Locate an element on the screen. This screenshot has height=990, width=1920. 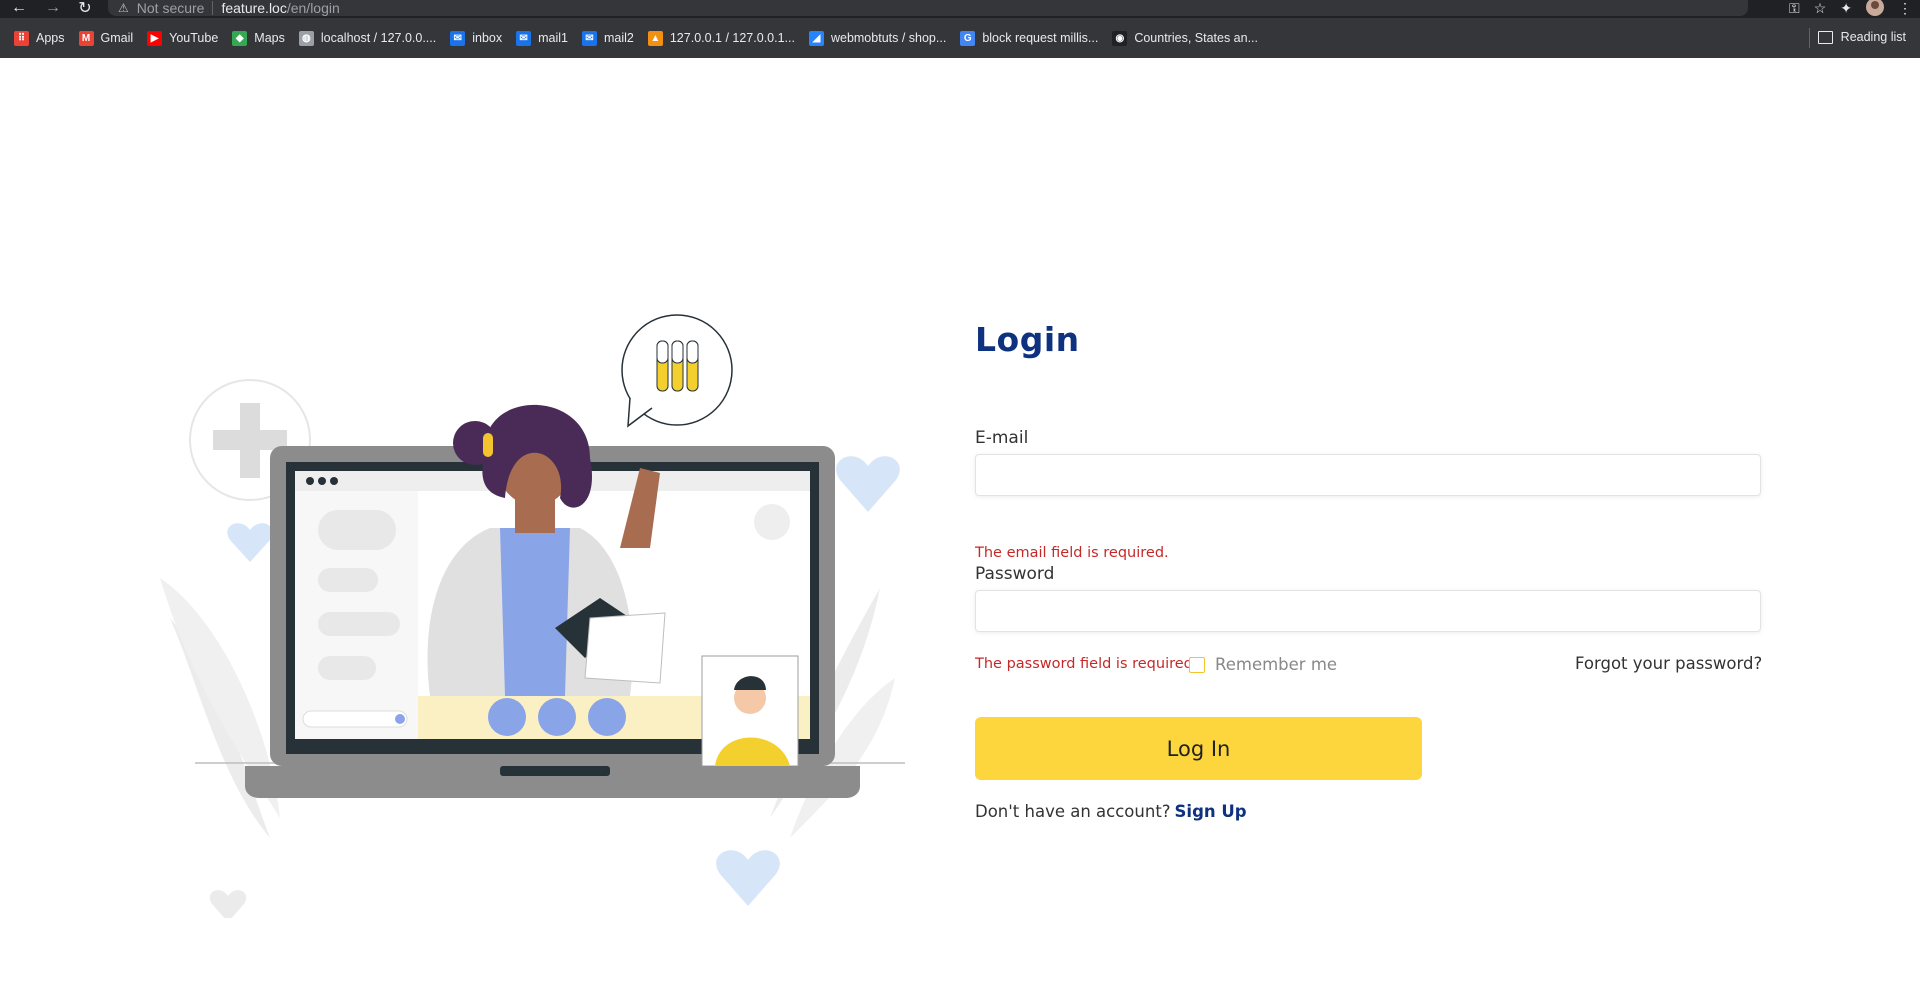
star-icon: ☆ is located at coordinates (1820, 8).